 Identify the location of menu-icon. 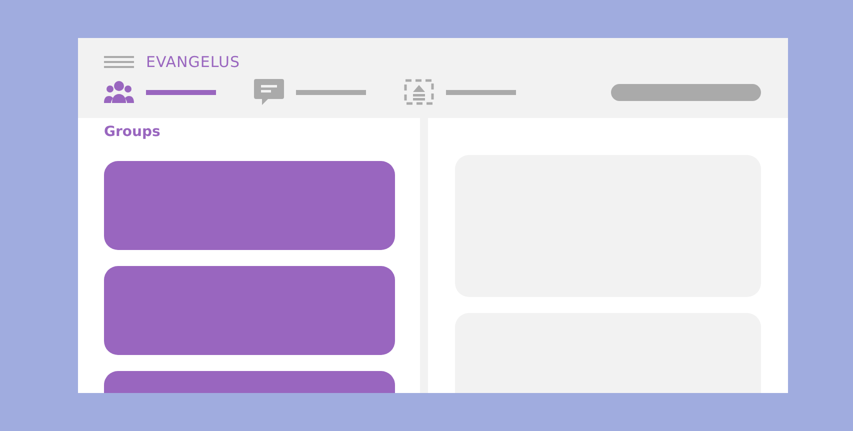
(119, 62).